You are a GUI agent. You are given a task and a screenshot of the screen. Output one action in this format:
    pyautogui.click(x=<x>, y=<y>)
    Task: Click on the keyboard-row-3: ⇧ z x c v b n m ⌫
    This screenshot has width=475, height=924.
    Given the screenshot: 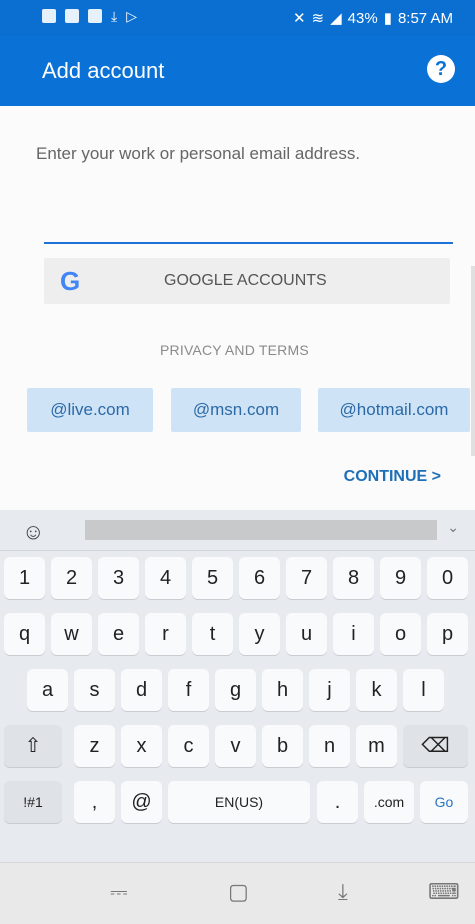 What is the action you would take?
    pyautogui.click(x=237, y=746)
    